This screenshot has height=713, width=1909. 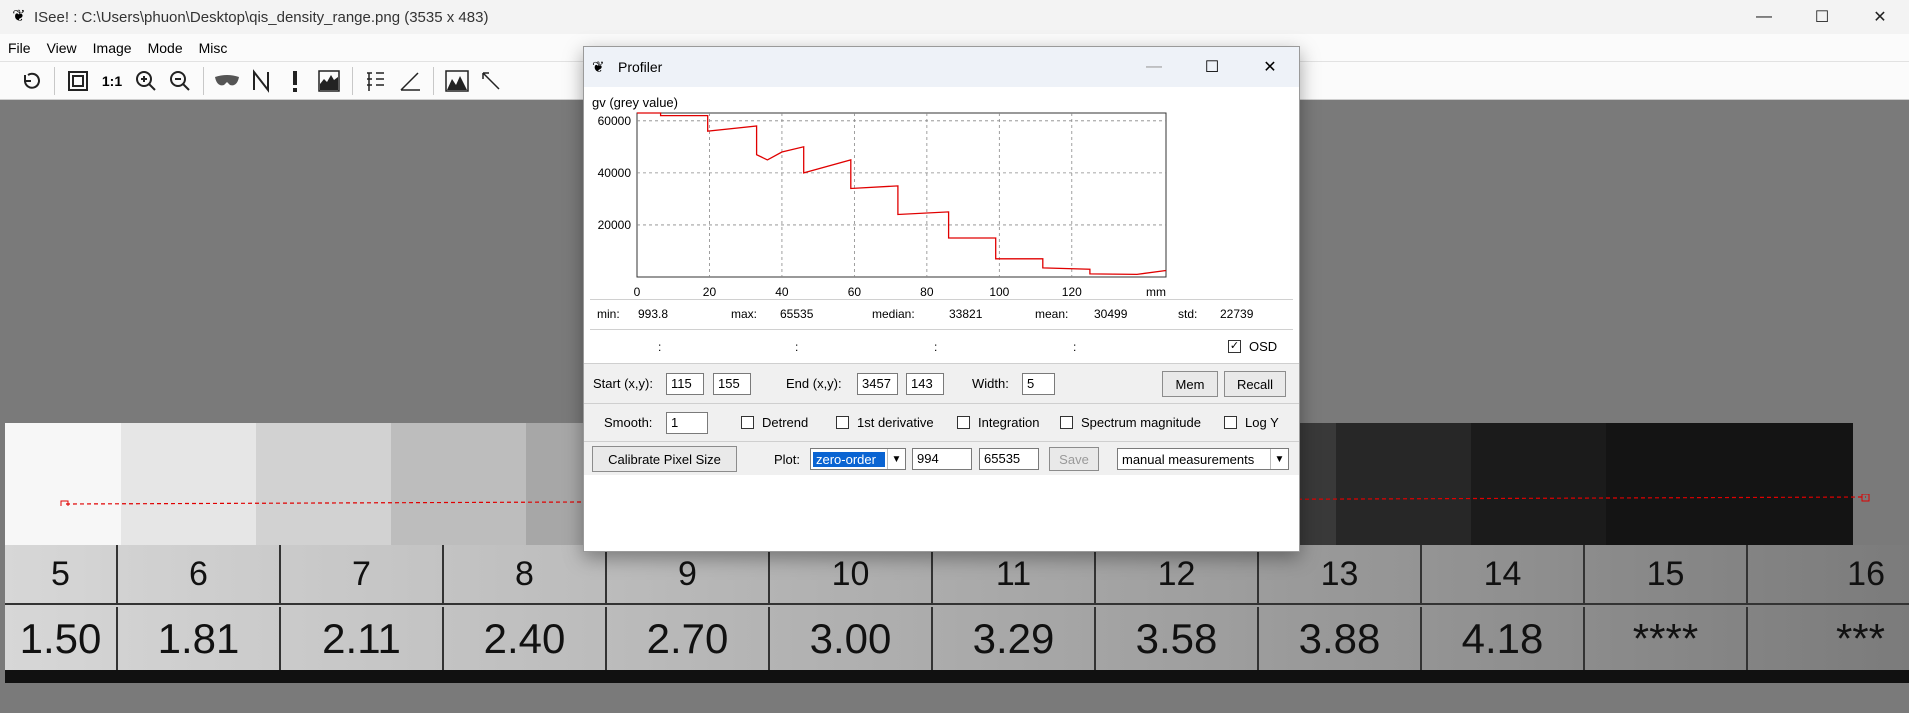 What do you see at coordinates (999, 292) in the screenshot?
I see `x-tick-label: 100` at bounding box center [999, 292].